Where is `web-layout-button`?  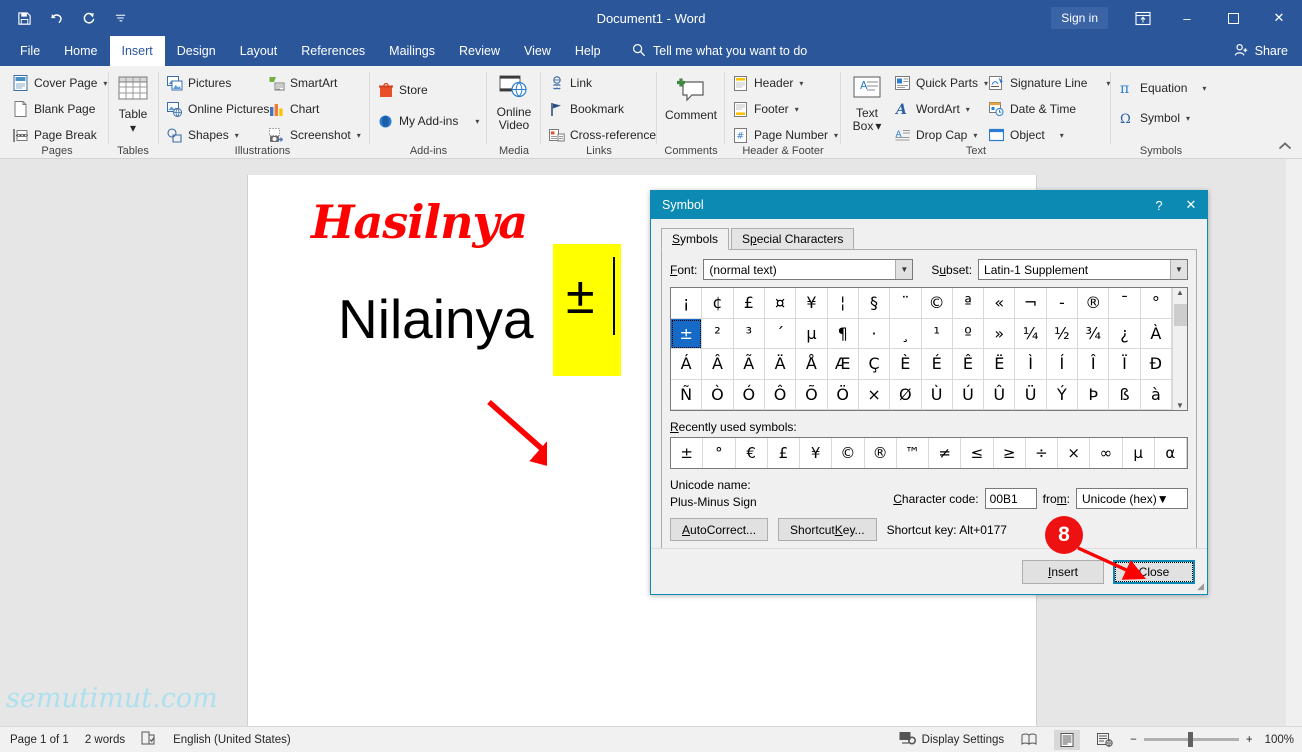 web-layout-button is located at coordinates (1105, 740).